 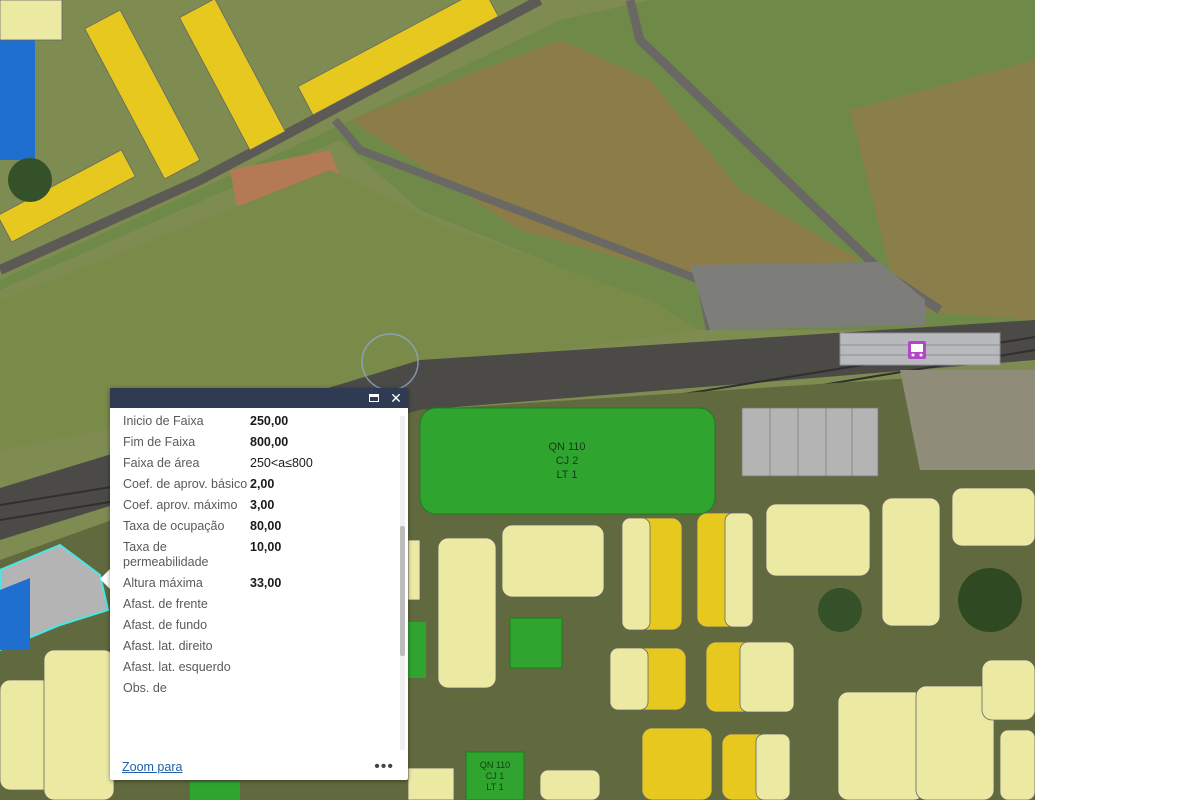 I want to click on highlighted-parcel: QN 110 CJ 2 LT 1, so click(x=567, y=461).